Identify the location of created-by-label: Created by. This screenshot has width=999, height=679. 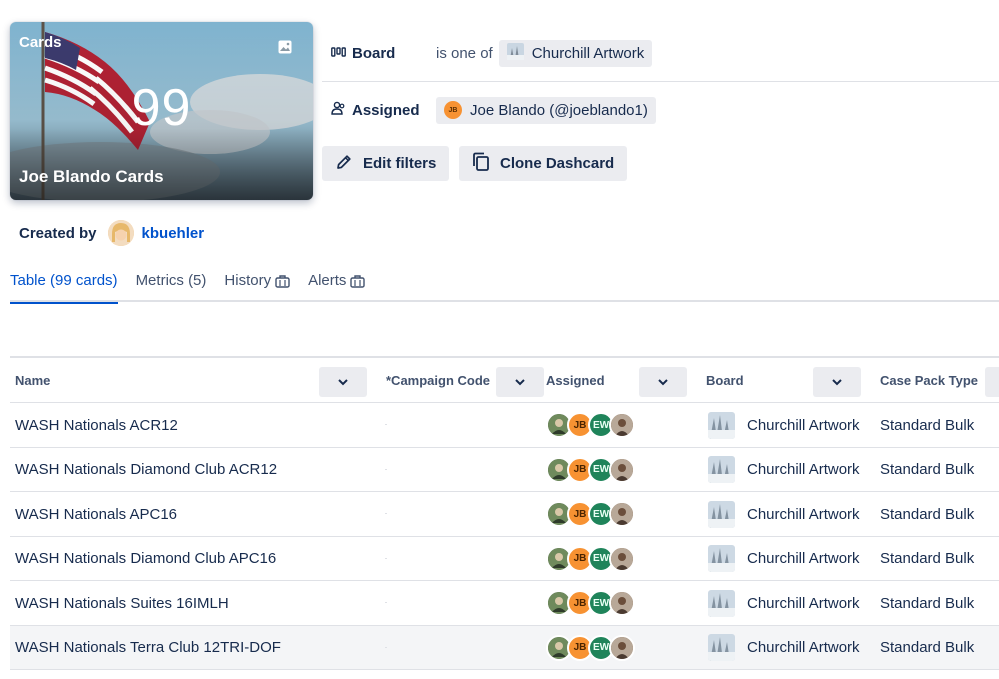
(58, 233).